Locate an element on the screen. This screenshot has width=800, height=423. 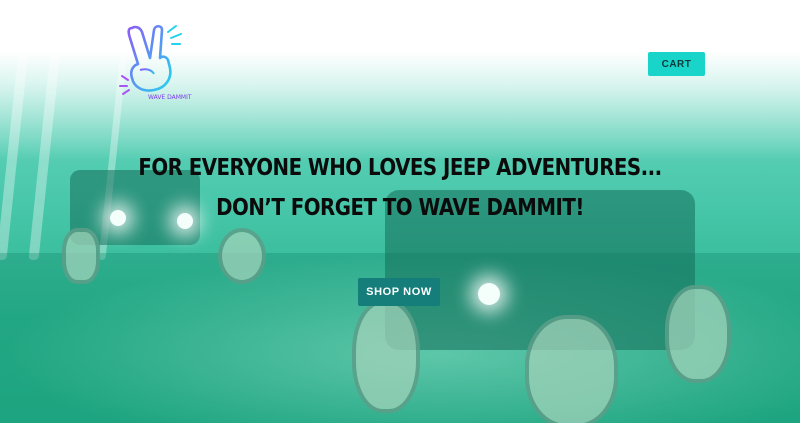
shop-now-button: SHOP NOW is located at coordinates (399, 292).